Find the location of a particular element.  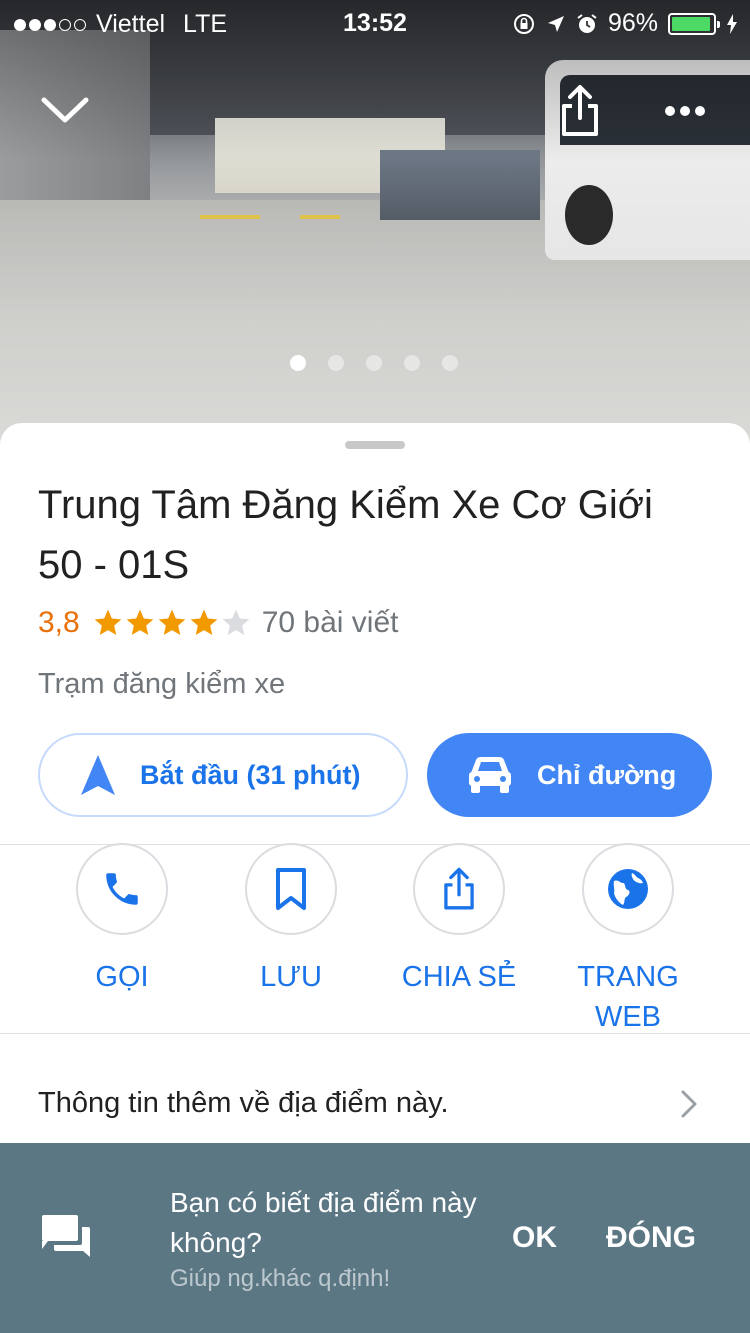

rating-stars is located at coordinates (172, 623).